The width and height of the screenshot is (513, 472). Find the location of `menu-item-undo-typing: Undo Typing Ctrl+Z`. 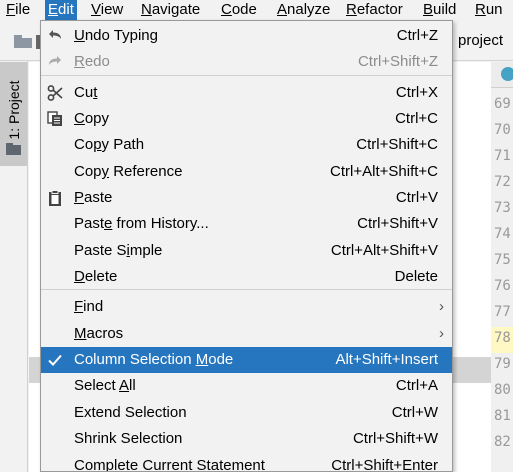

menu-item-undo-typing: Undo Typing Ctrl+Z is located at coordinates (246, 36).